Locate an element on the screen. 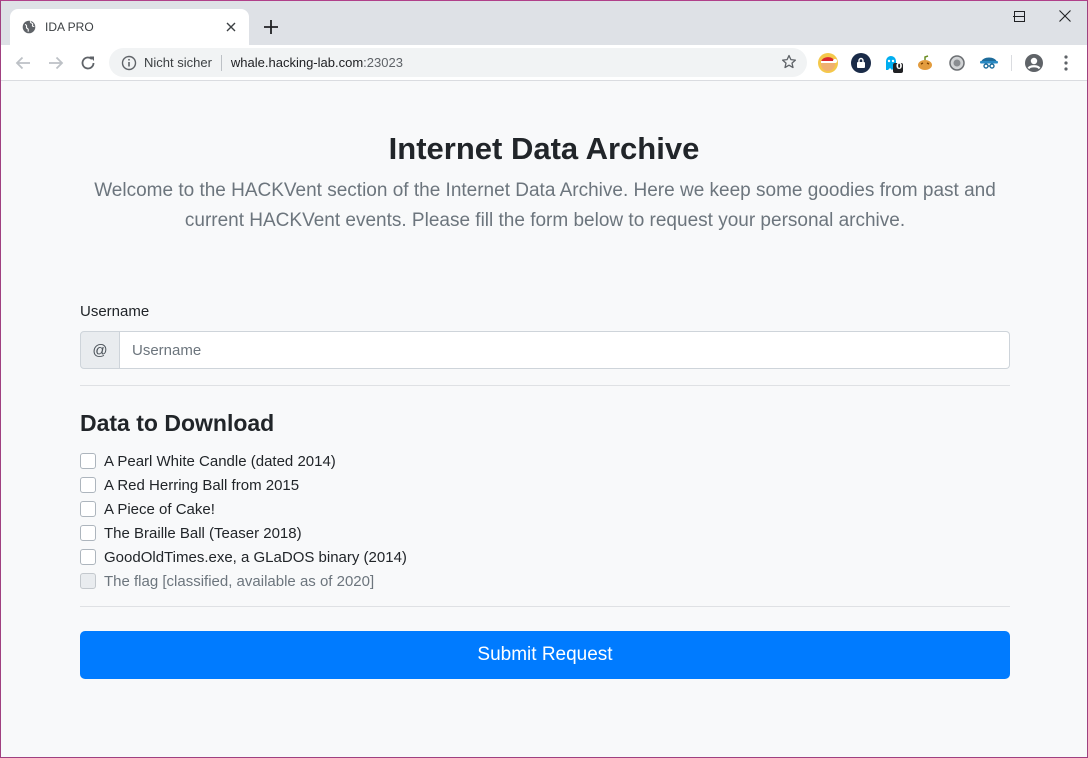 The height and width of the screenshot is (758, 1088). gray-circle-extension-icon is located at coordinates (957, 63).